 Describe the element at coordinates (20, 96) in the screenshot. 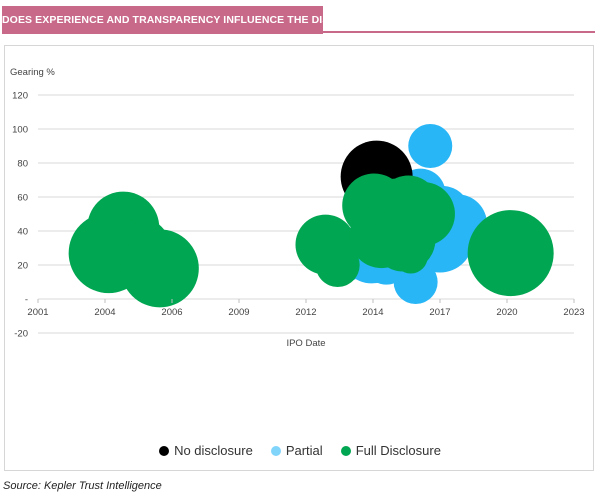

I see `y-tick-label: 120` at that location.